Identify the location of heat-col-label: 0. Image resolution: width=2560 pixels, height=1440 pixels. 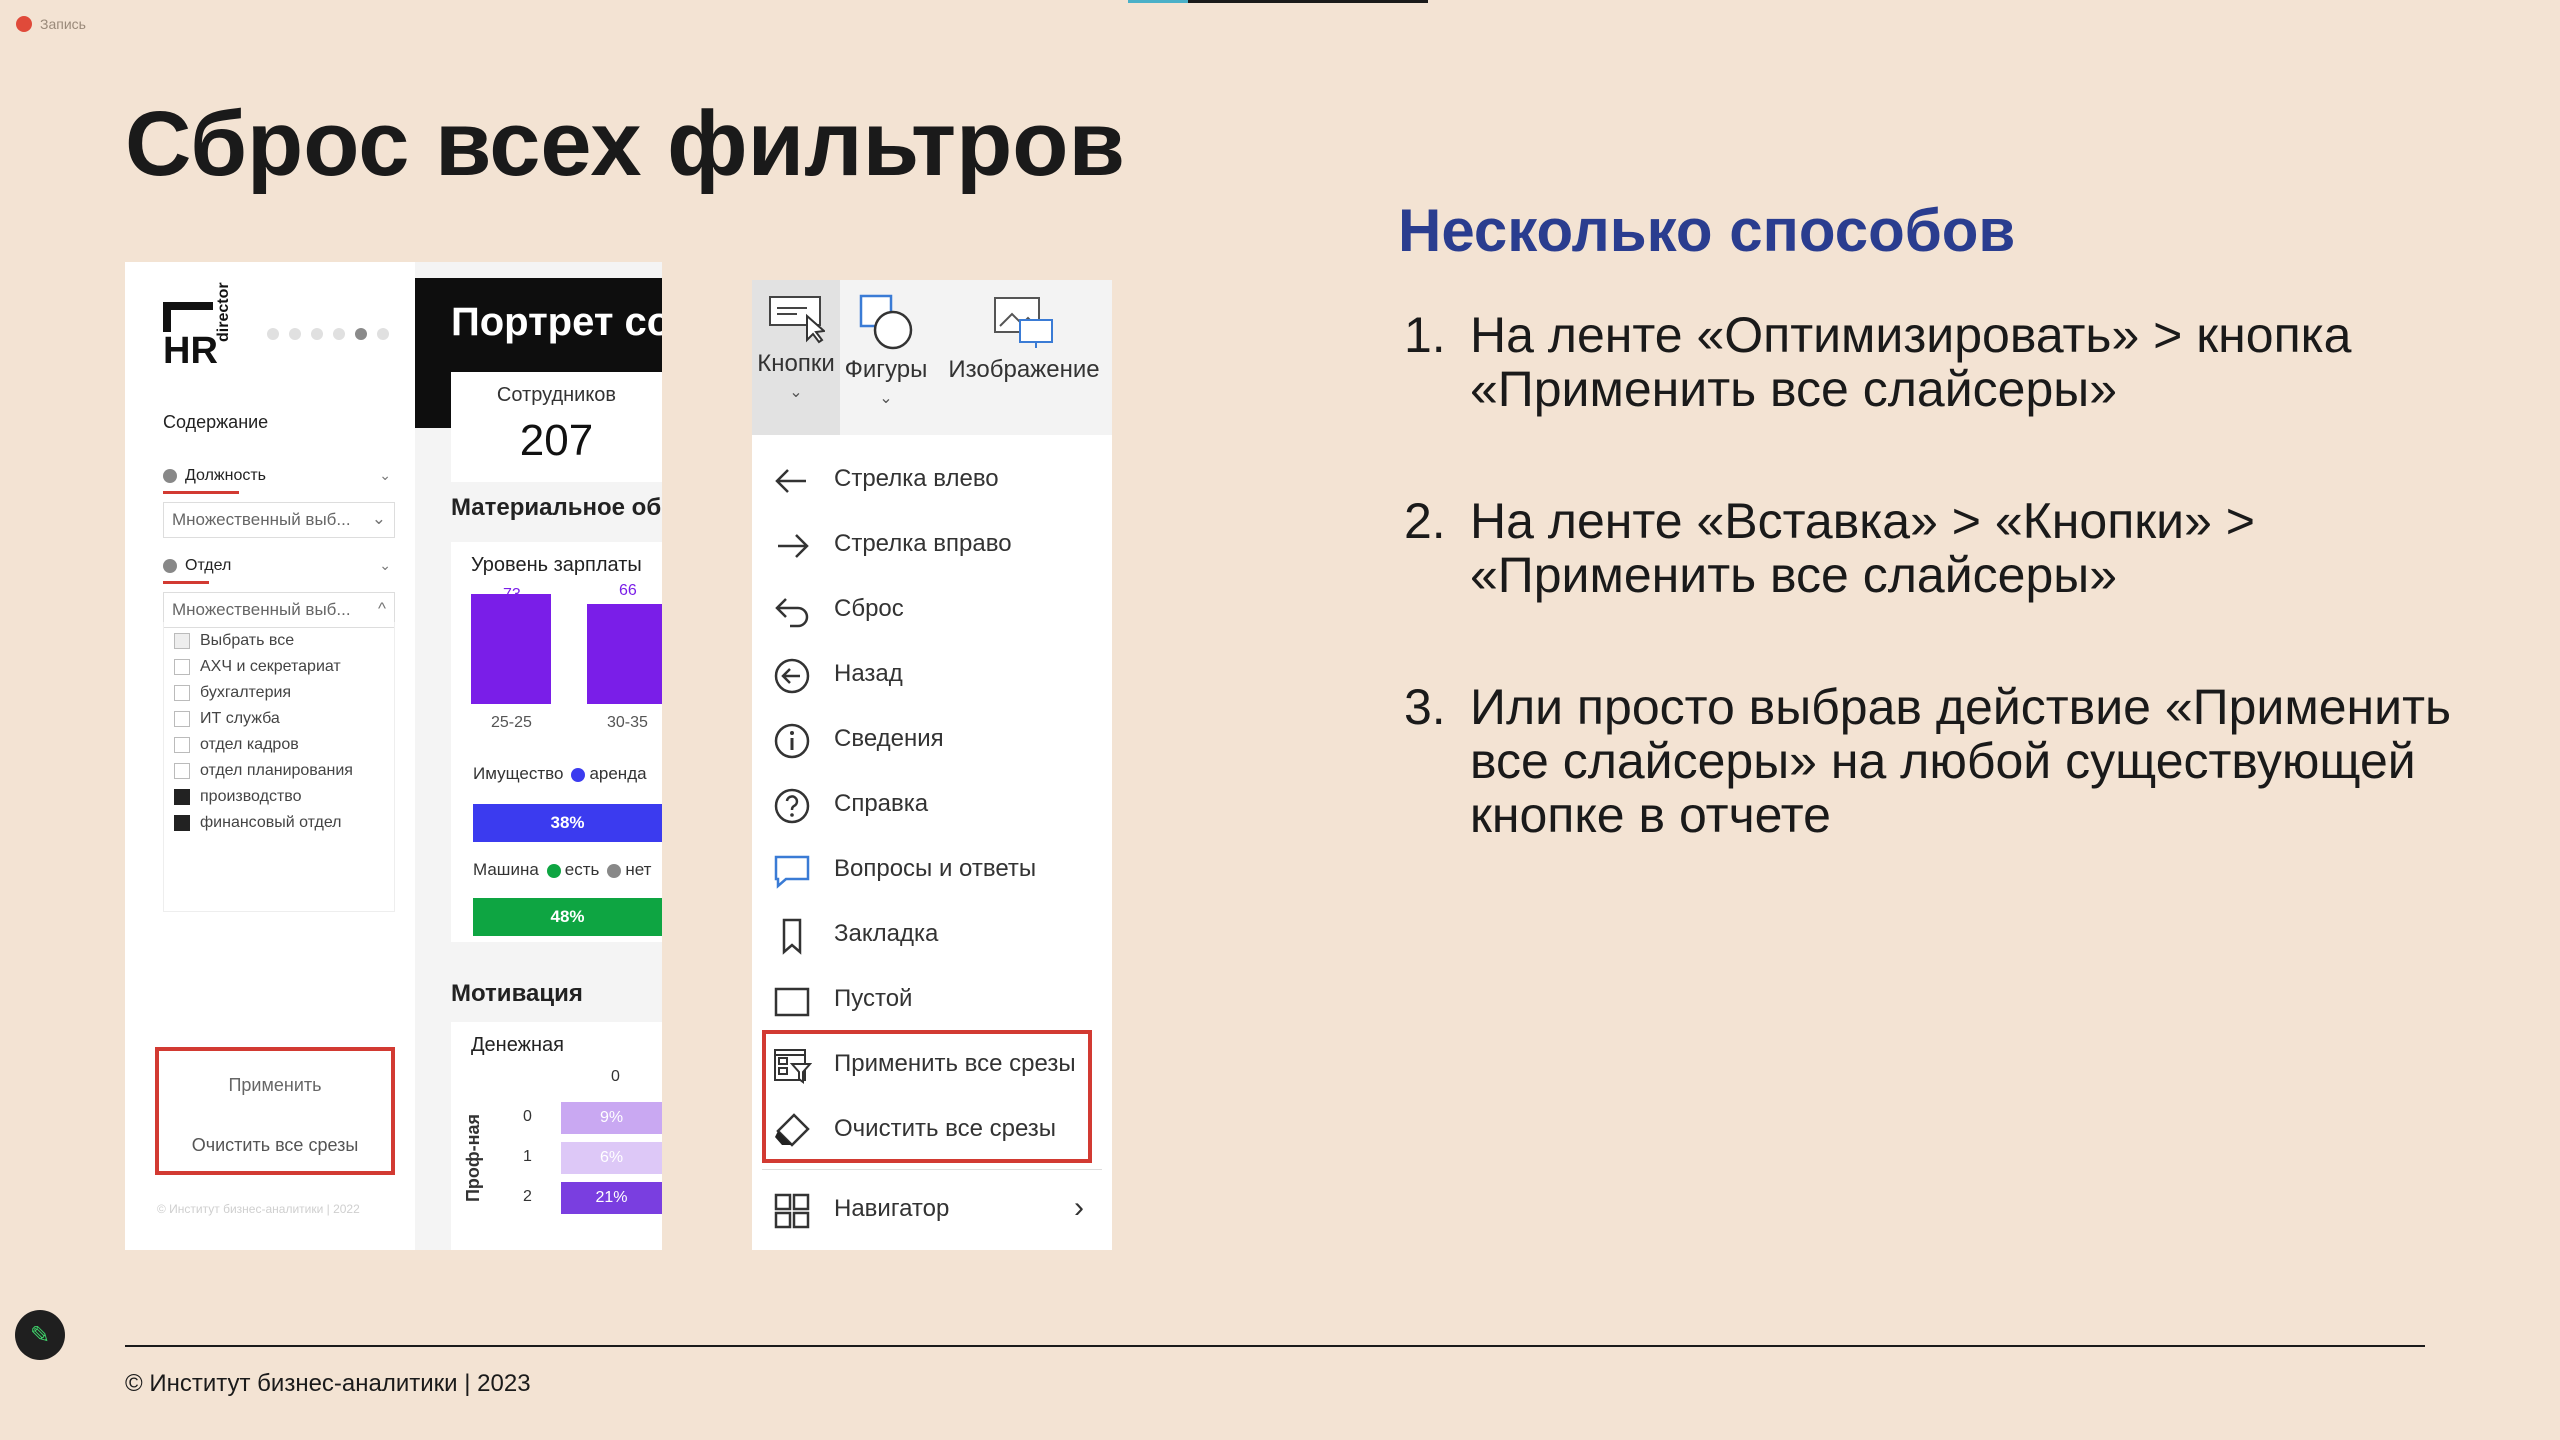
(615, 1076).